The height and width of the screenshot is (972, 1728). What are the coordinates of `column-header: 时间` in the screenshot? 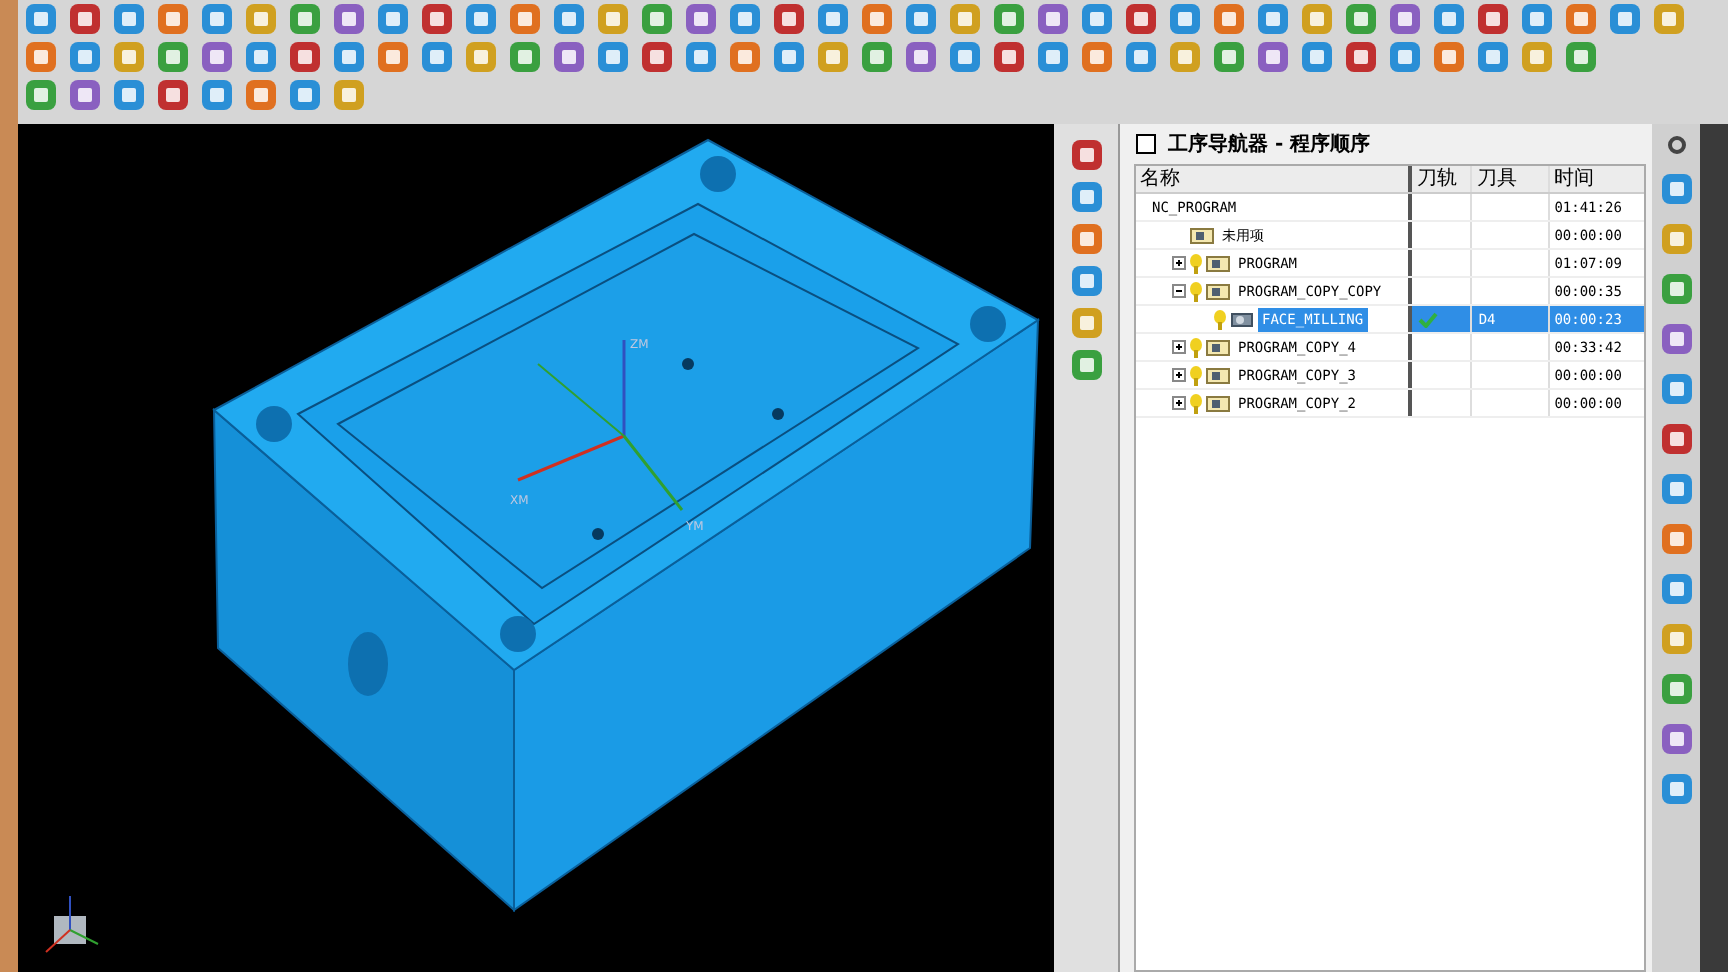 It's located at (1596, 179).